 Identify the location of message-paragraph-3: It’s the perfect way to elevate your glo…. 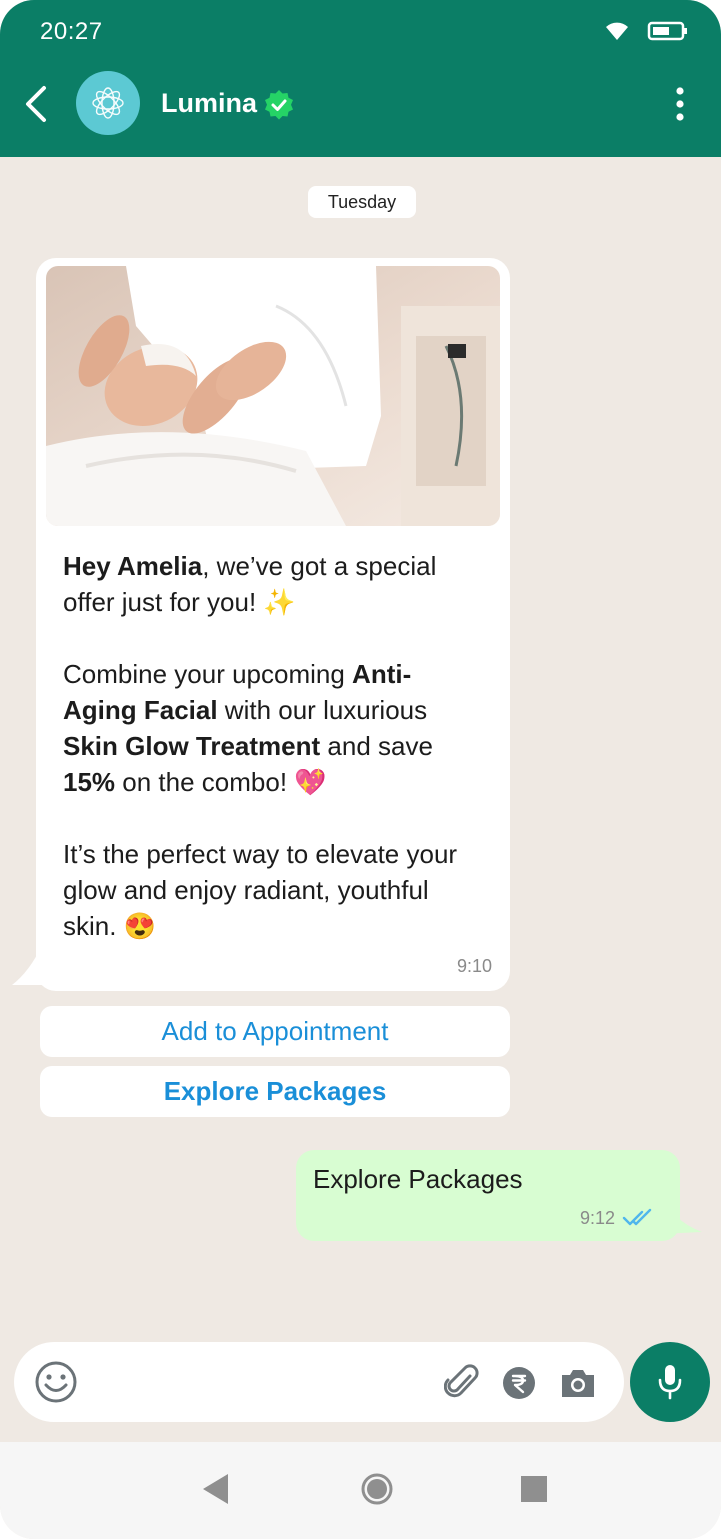
(260, 890).